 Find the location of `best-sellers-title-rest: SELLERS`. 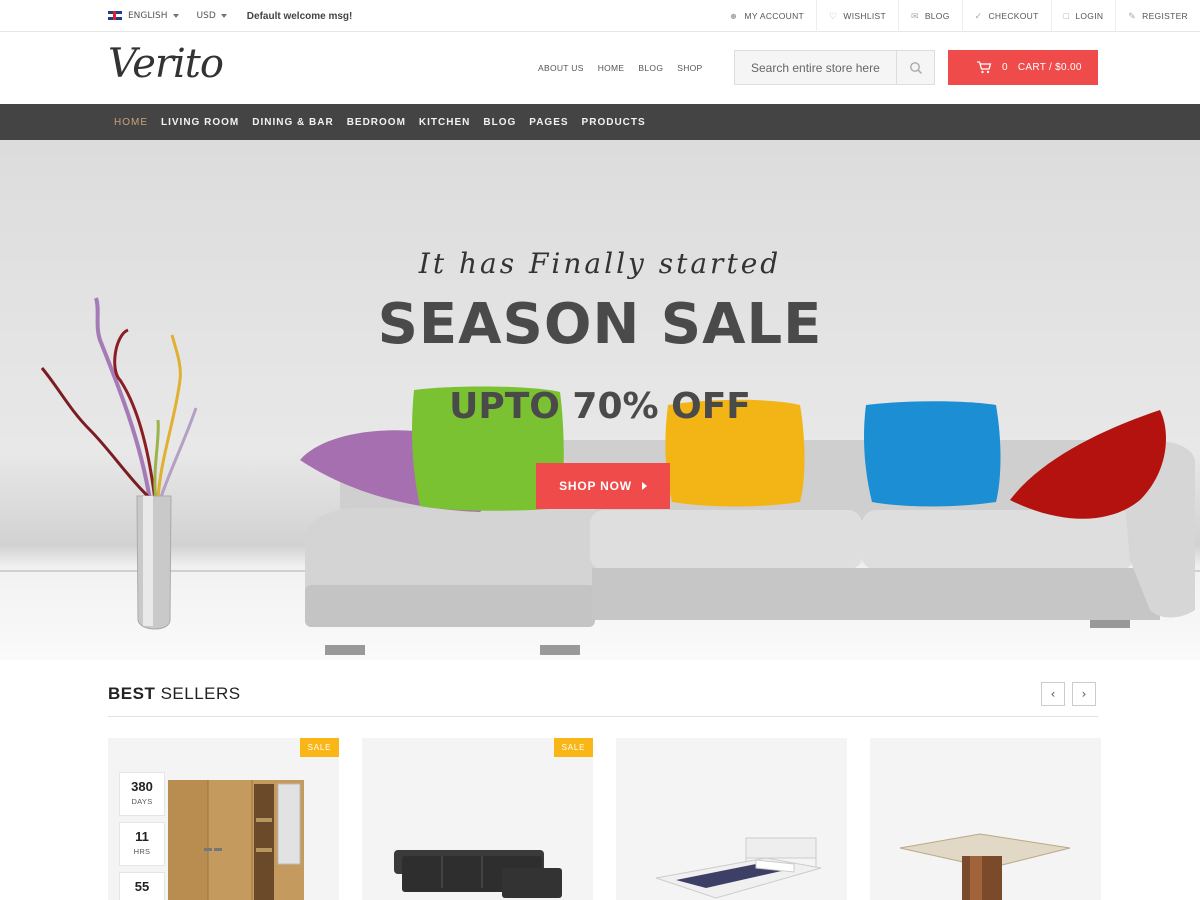

best-sellers-title-rest: SELLERS is located at coordinates (200, 693).